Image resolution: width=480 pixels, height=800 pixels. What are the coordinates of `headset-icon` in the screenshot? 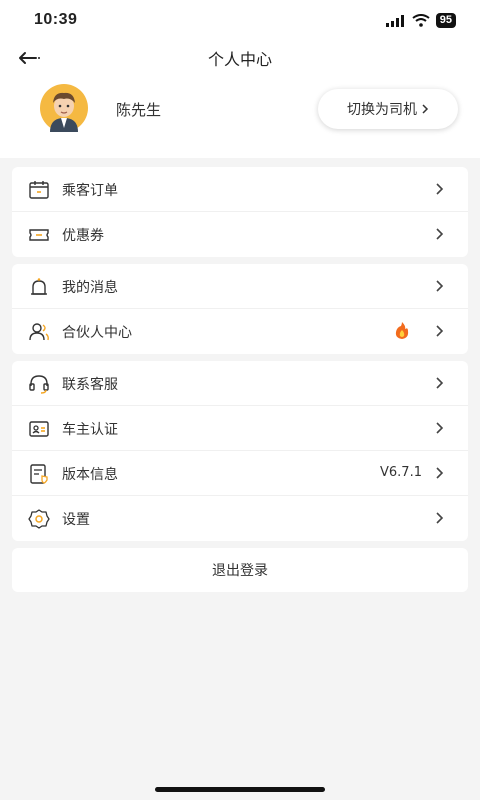 It's located at (39, 384).